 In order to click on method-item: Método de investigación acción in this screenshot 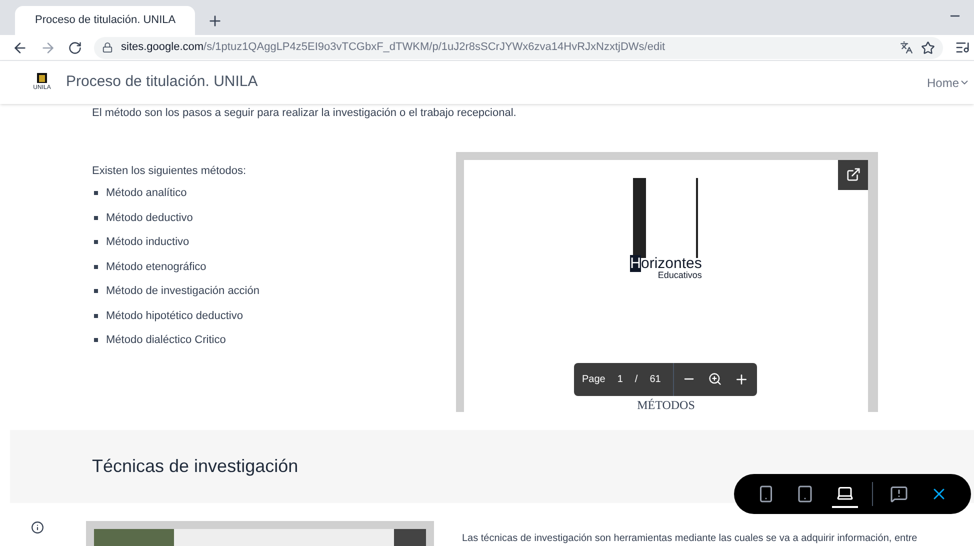, I will do `click(183, 291)`.